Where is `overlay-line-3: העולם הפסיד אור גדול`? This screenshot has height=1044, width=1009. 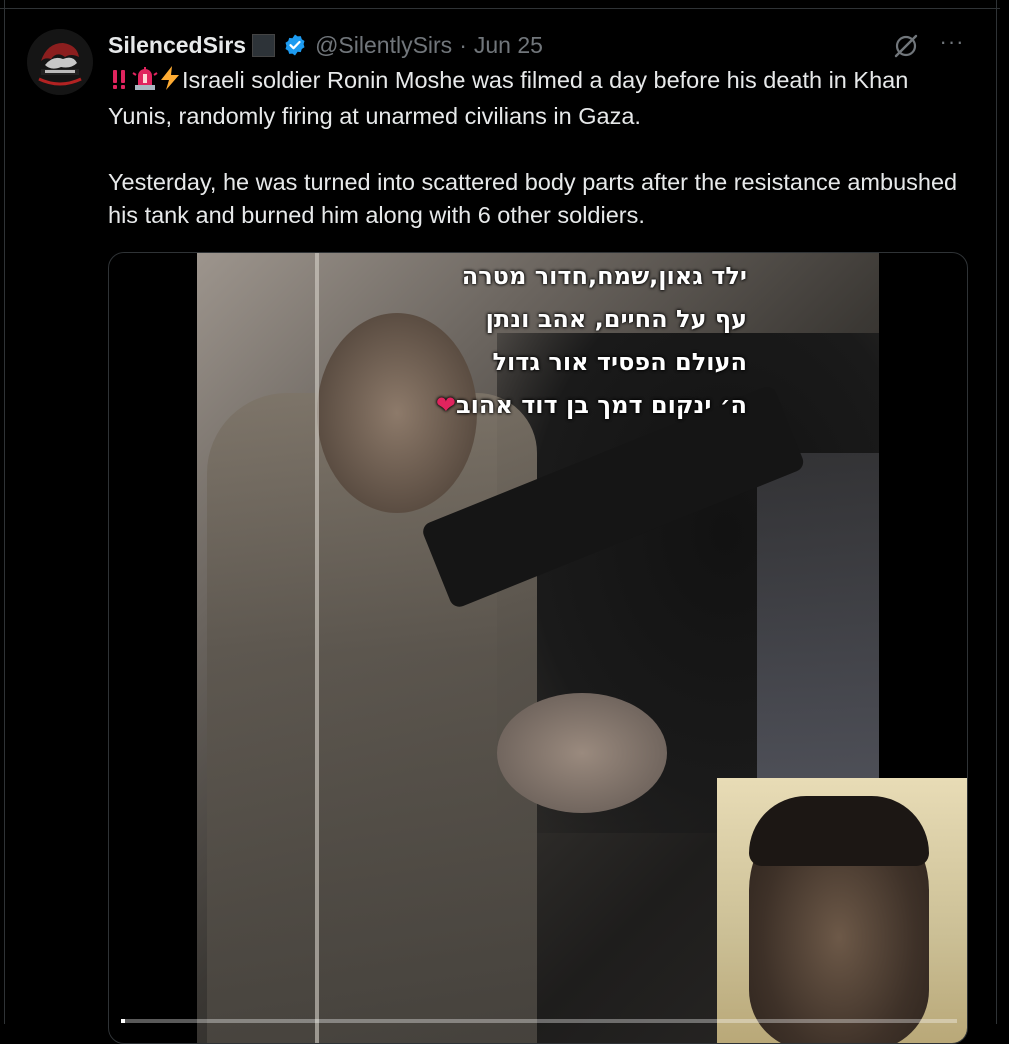
overlay-line-3: העולם הפסיד אור גדול is located at coordinates (619, 362).